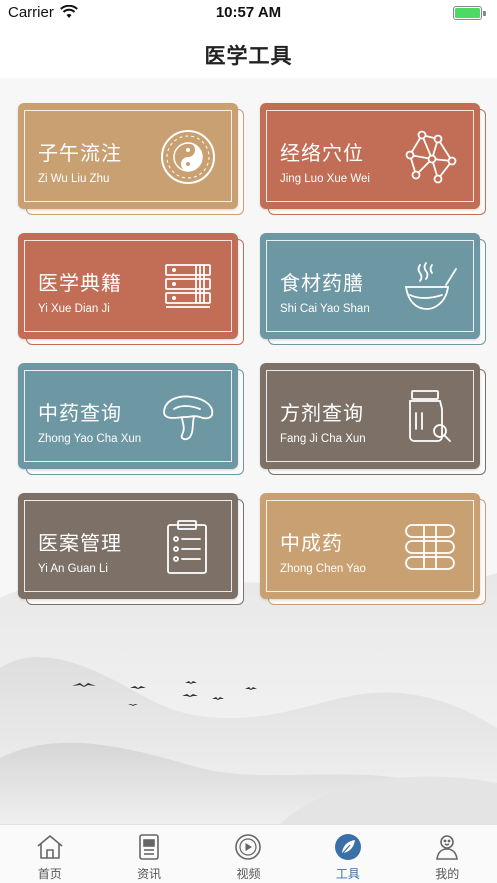 This screenshot has width=497, height=883. Describe the element at coordinates (131, 549) in the screenshot. I see `tool-card-yianguanli: 医案管理 Yi An Guan Li` at that location.